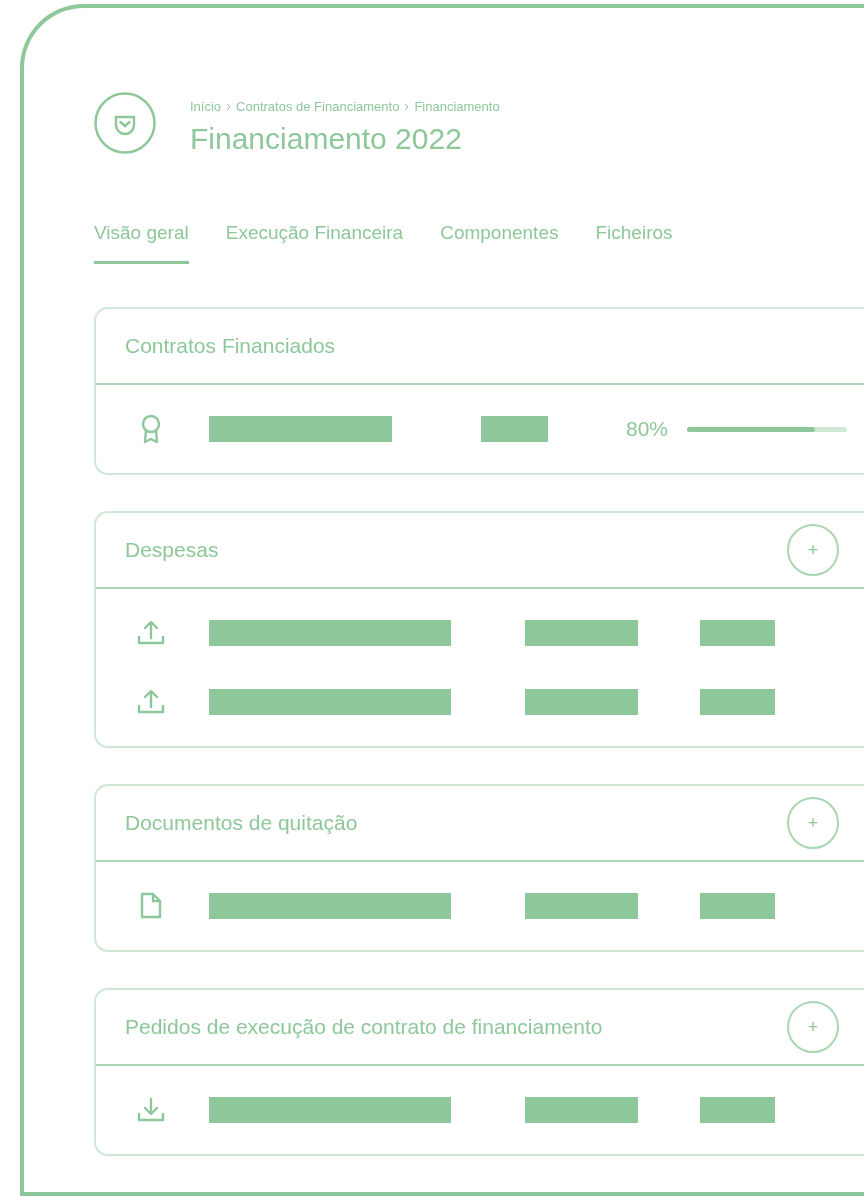 Image resolution: width=864 pixels, height=1196 pixels. I want to click on breadcrumb-link: Contratos de Financiamento, so click(318, 107).